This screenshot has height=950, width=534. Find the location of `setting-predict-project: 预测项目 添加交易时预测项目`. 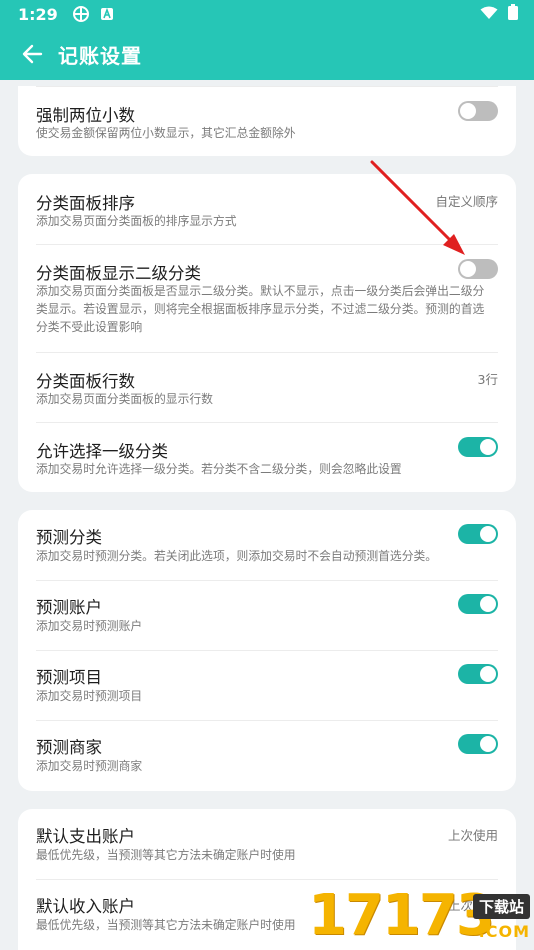

setting-predict-project: 预测项目 添加交易时预测项目 is located at coordinates (267, 685).